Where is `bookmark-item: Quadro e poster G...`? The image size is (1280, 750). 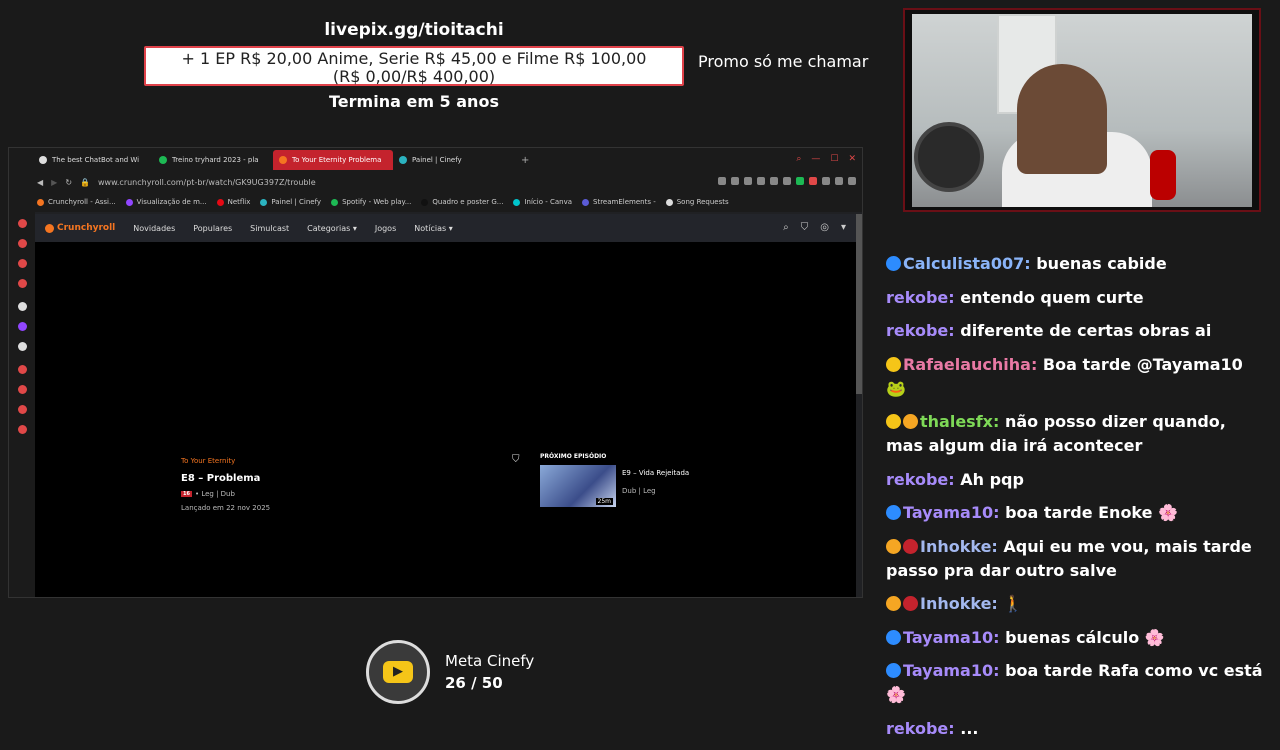
bookmark-item: Quadro e poster G... is located at coordinates (462, 202).